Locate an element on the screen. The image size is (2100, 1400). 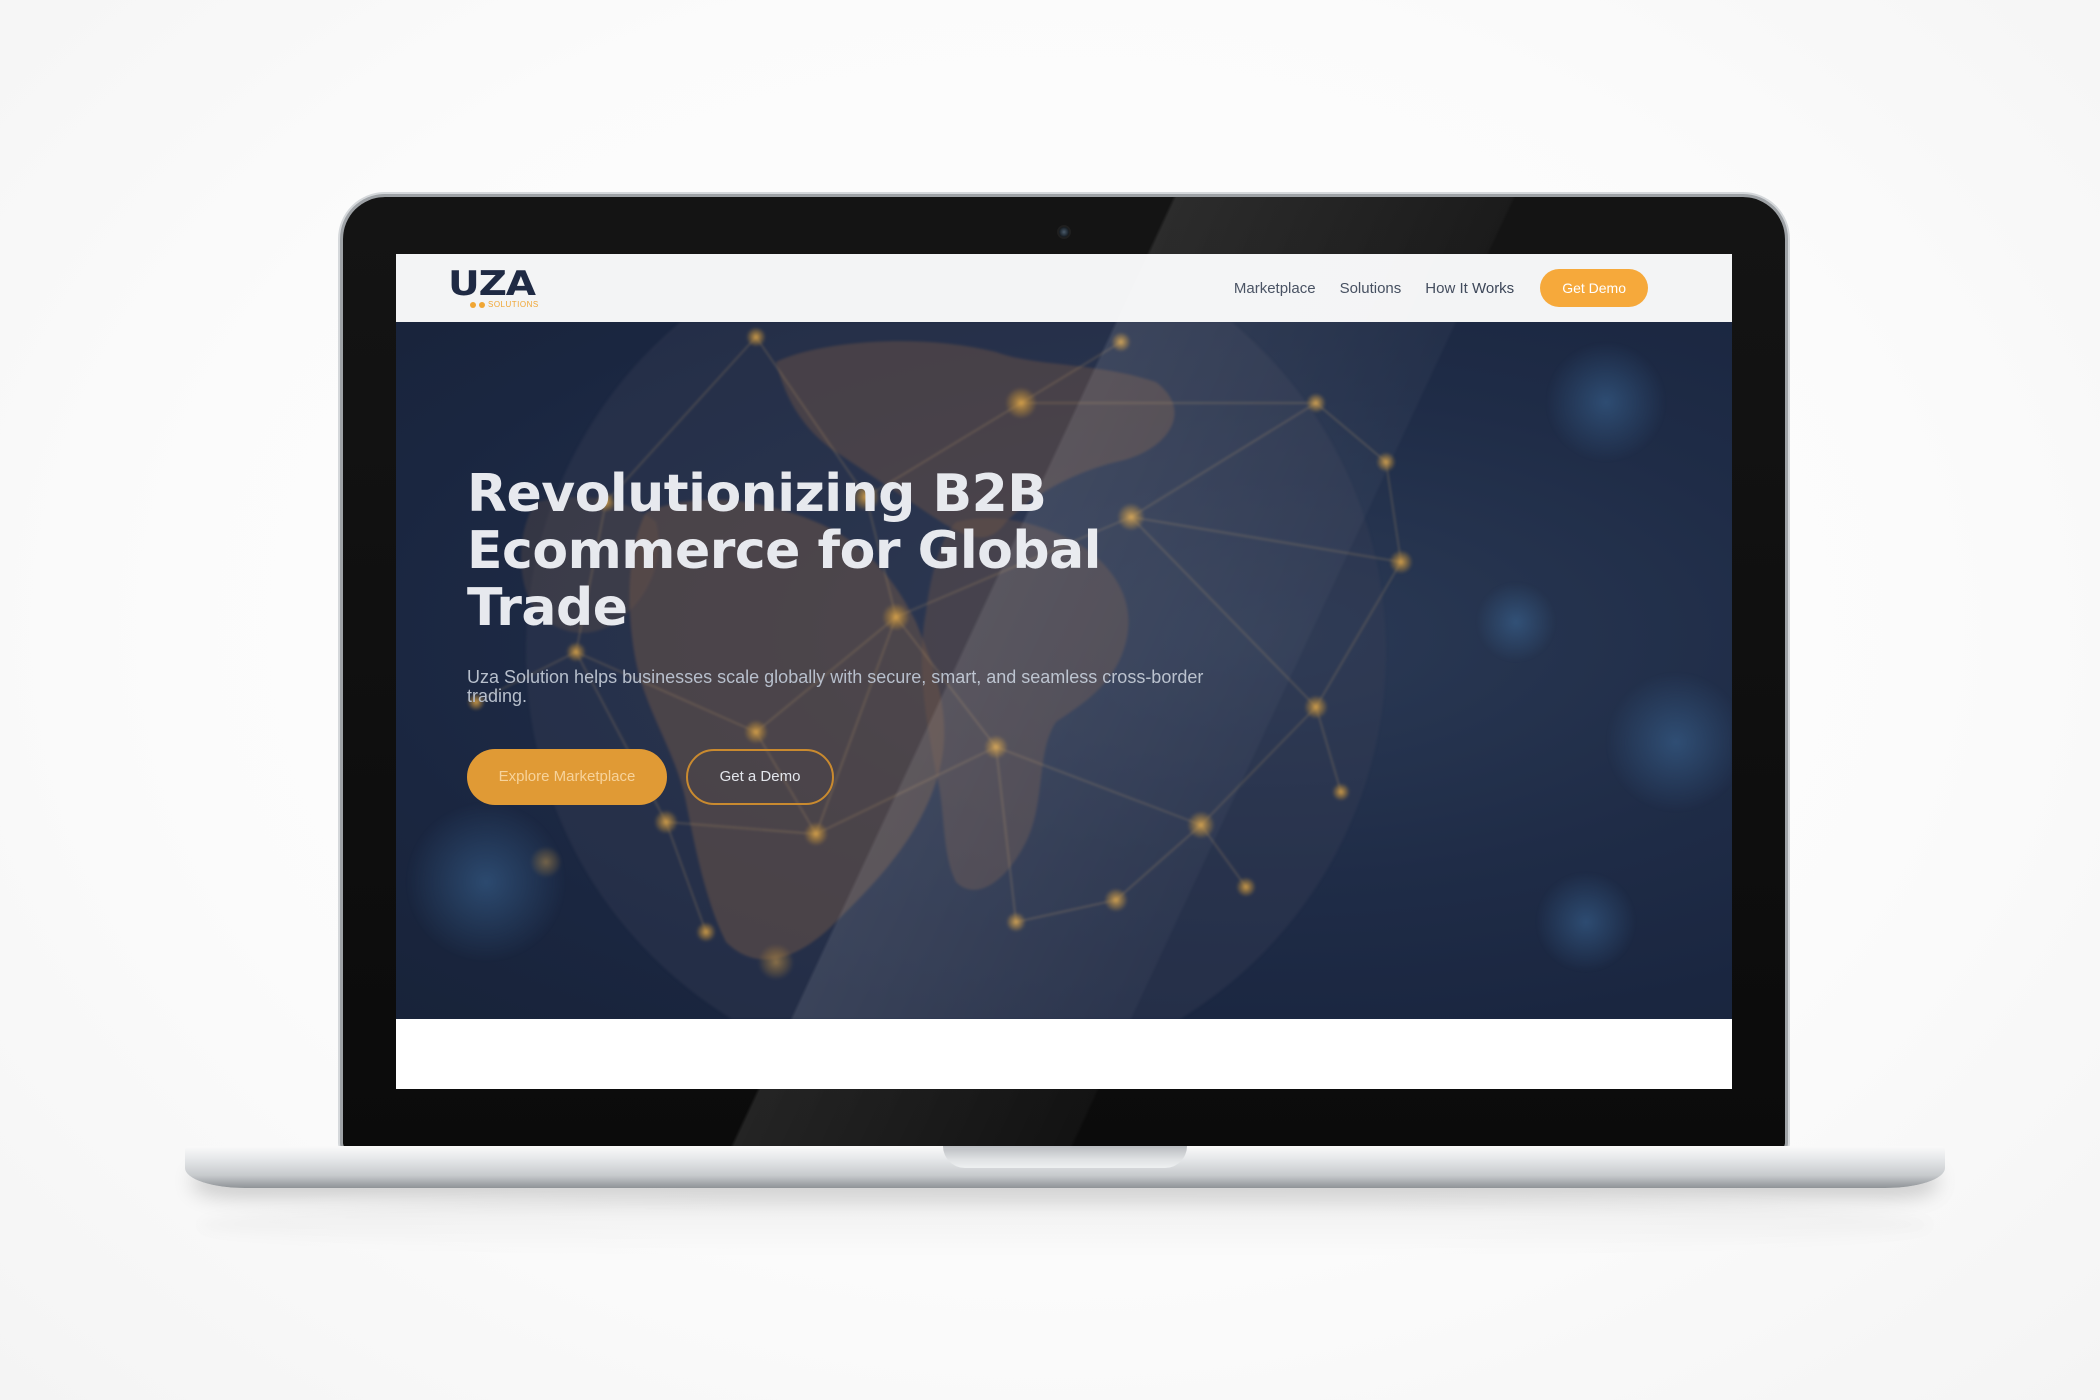
logo-wordmark: UZA is located at coordinates (492, 284).